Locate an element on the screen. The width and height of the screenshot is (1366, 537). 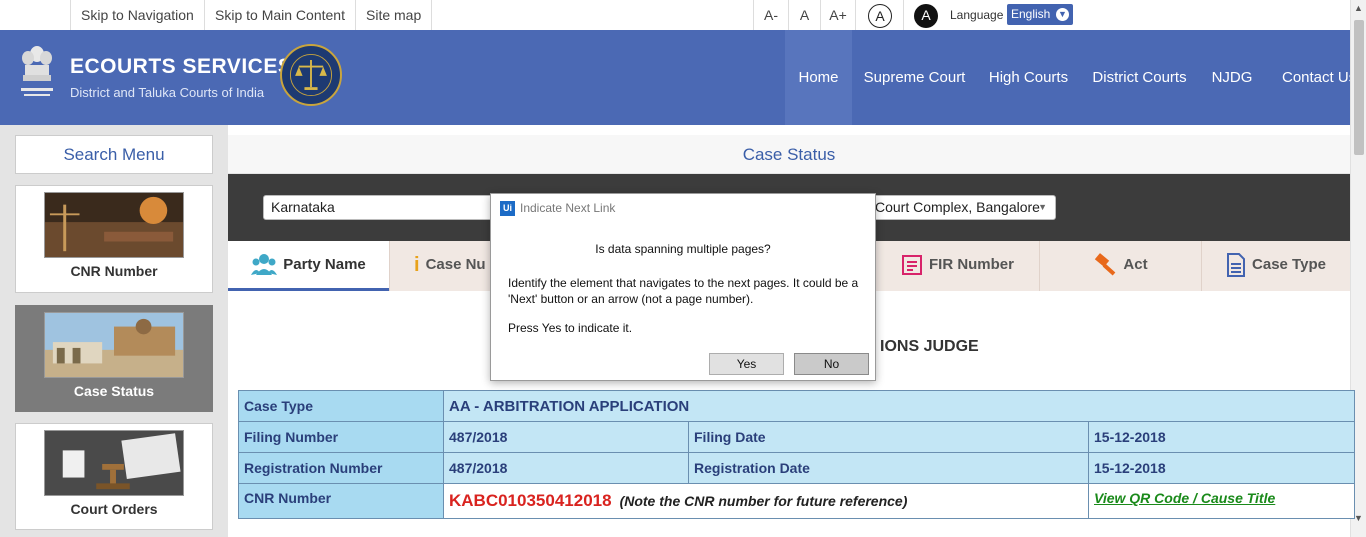
court-complex-select: Court Complex, Bangalore ▼ is located at coordinates (962, 207).